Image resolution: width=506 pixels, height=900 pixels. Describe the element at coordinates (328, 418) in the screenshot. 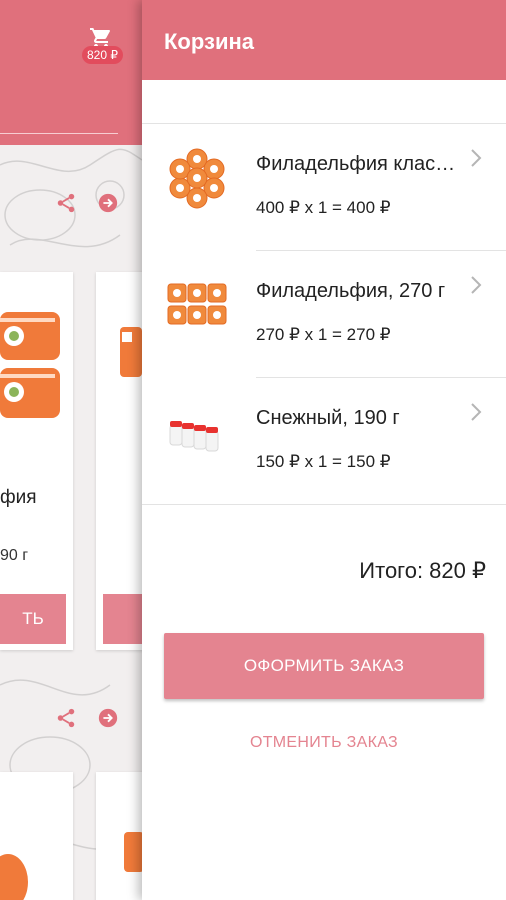

I see `item-name: Снежный, 190 г` at that location.